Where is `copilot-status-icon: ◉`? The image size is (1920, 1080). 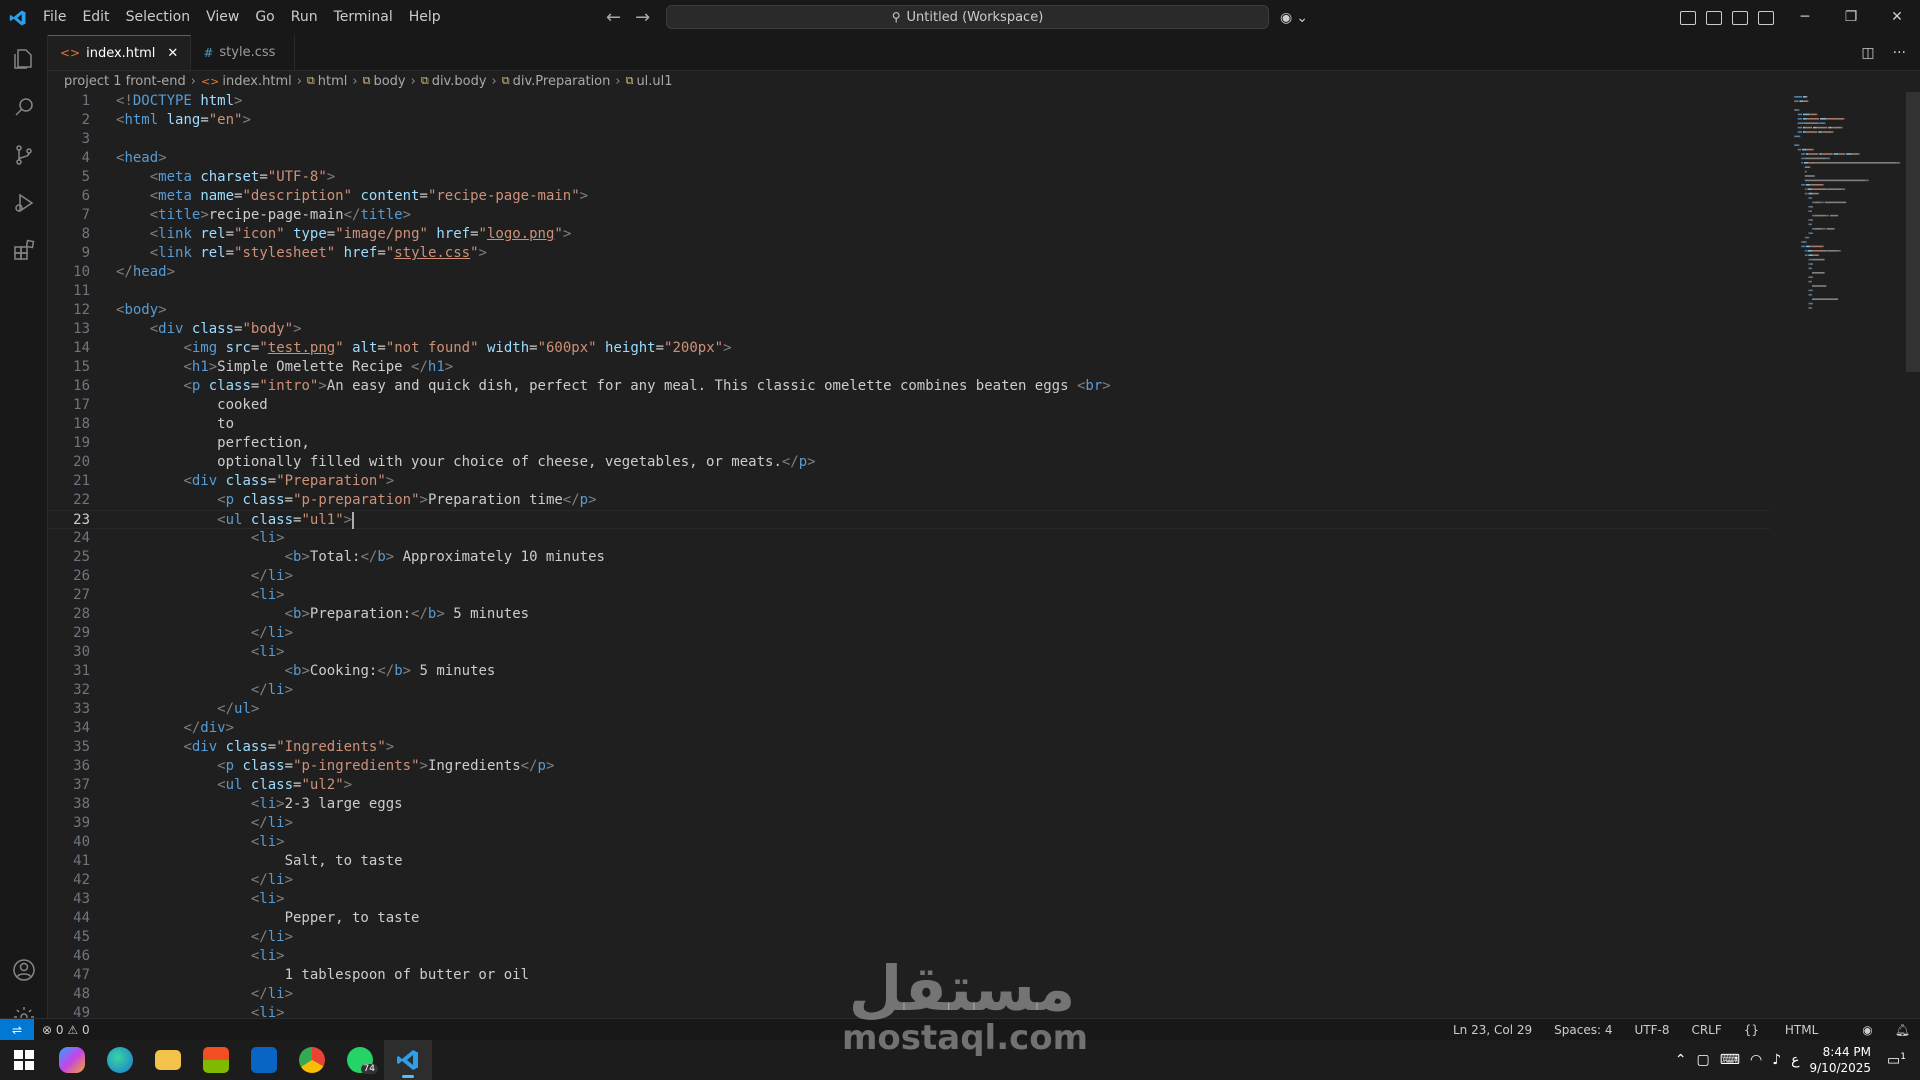
copilot-status-icon: ◉ is located at coordinates (1867, 1030).